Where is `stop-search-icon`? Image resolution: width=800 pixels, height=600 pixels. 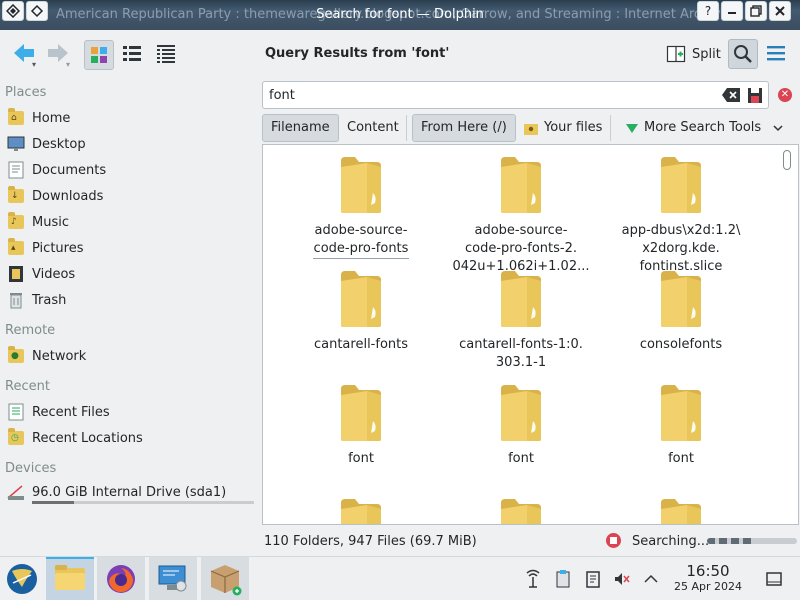
stop-search-icon is located at coordinates (613, 540).